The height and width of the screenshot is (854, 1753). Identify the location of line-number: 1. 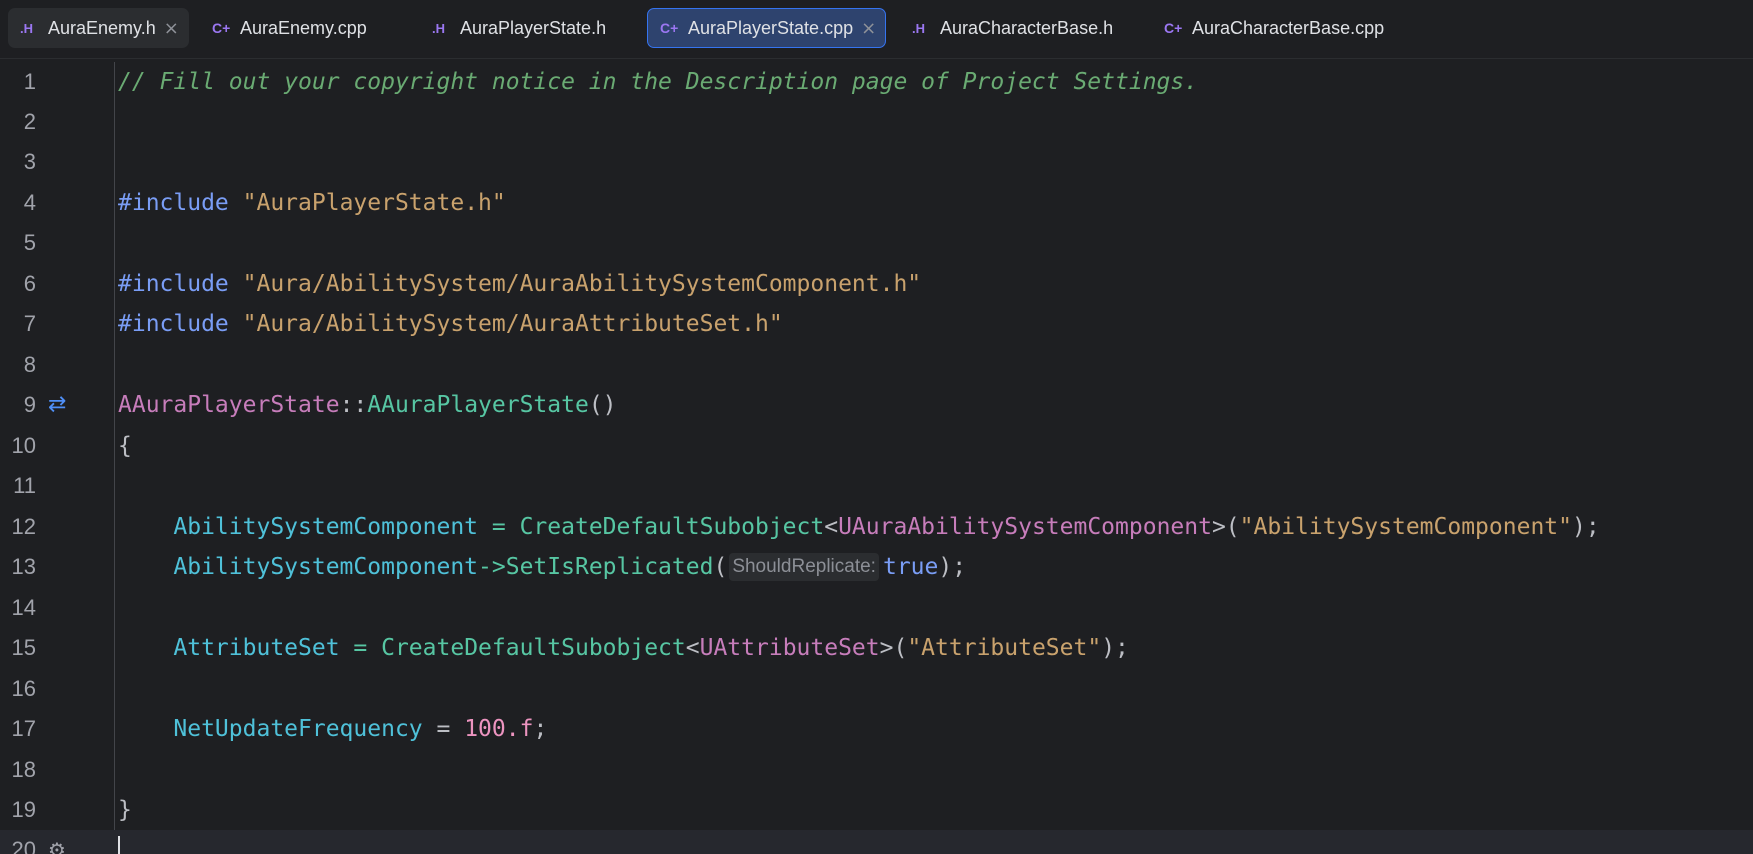
(29, 81).